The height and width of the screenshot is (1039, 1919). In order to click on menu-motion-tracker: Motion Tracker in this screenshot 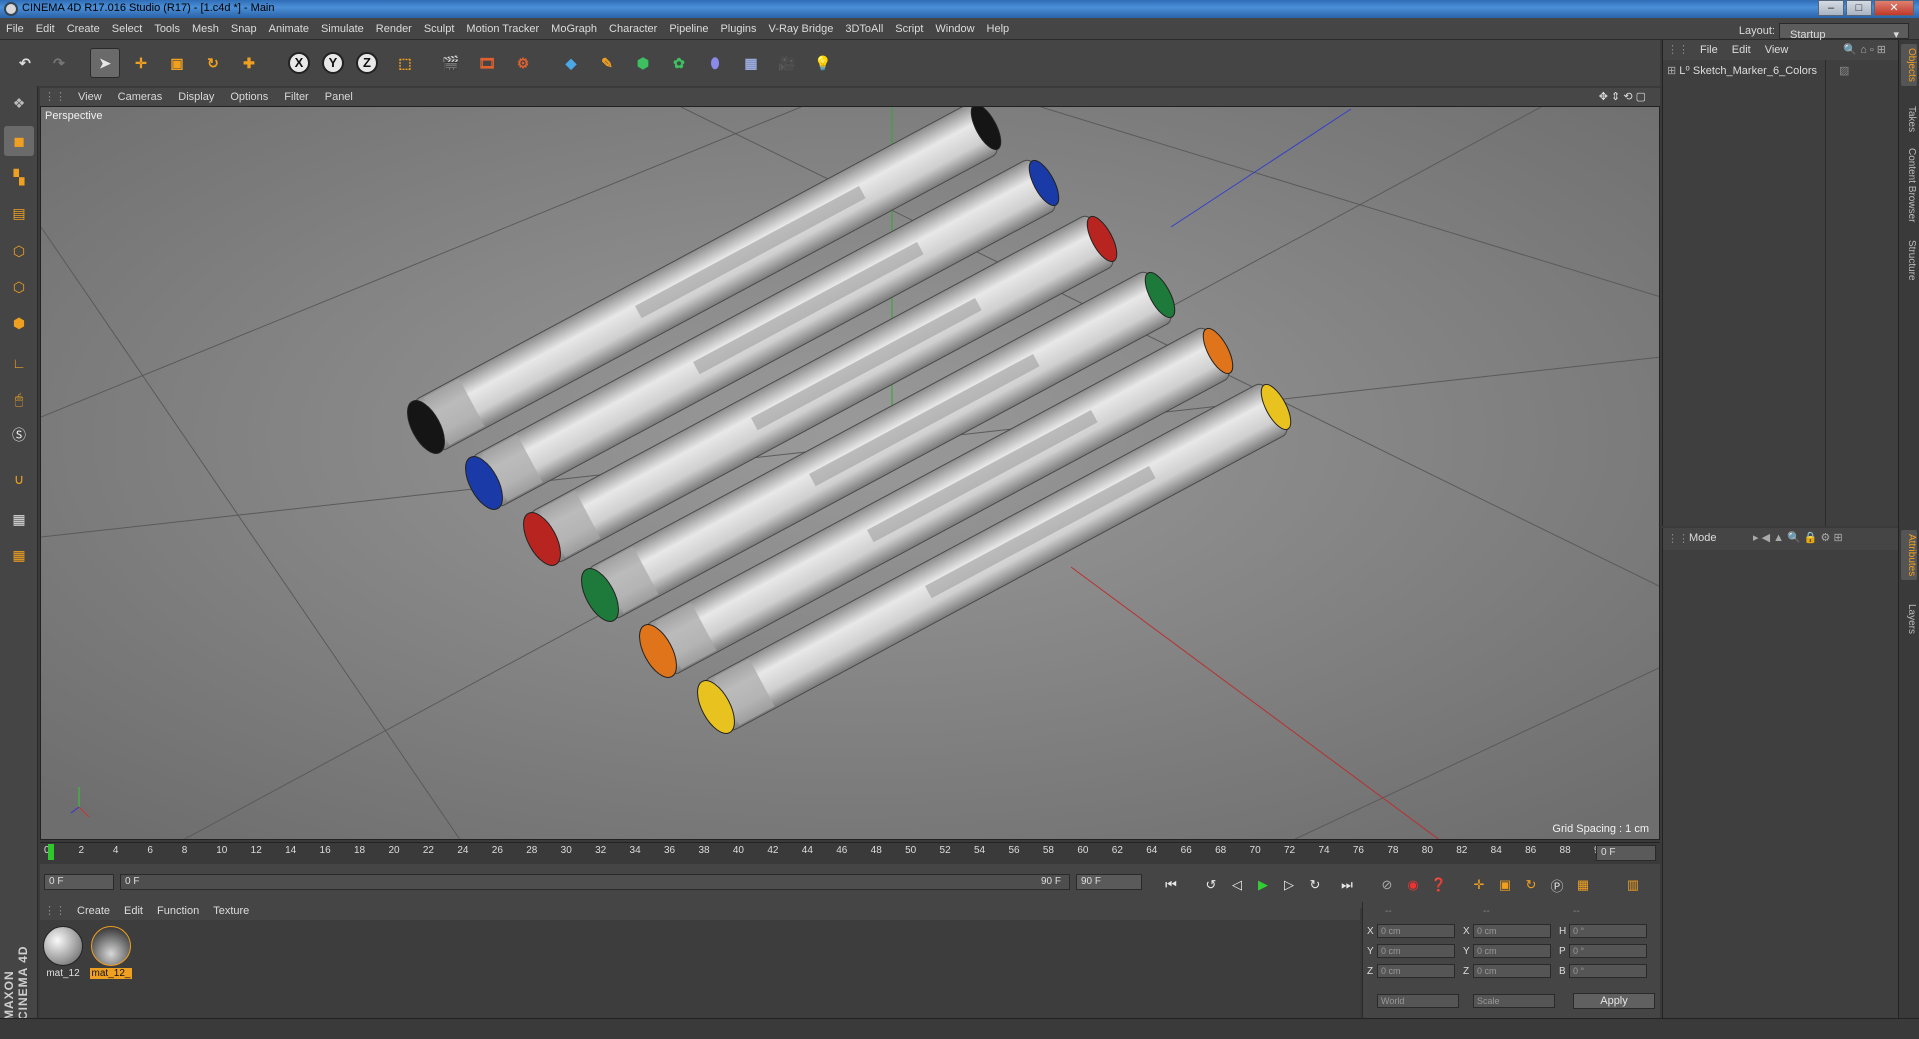, I will do `click(502, 29)`.